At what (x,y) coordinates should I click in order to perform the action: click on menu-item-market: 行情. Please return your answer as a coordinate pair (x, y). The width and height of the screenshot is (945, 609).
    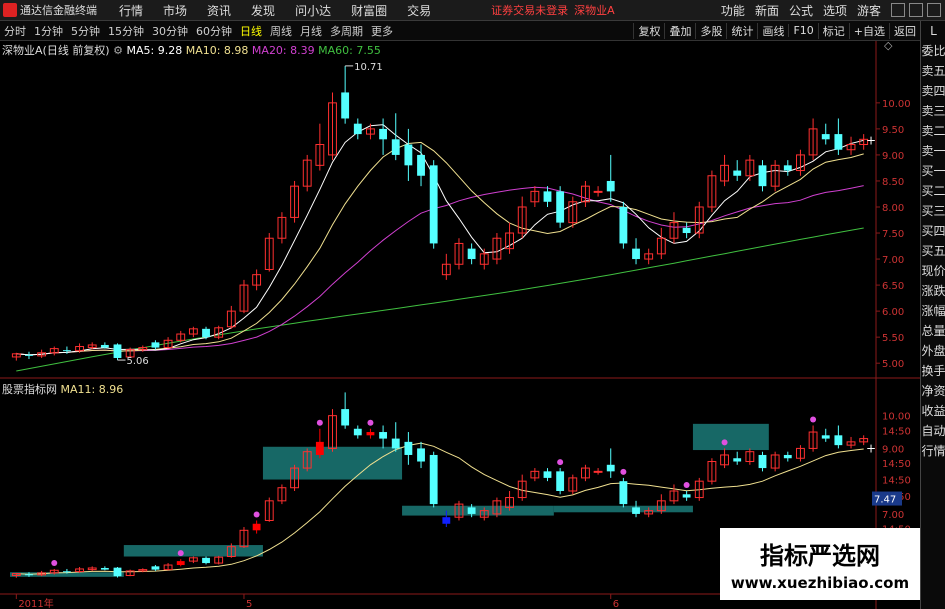
    Looking at the image, I should click on (131, 10).